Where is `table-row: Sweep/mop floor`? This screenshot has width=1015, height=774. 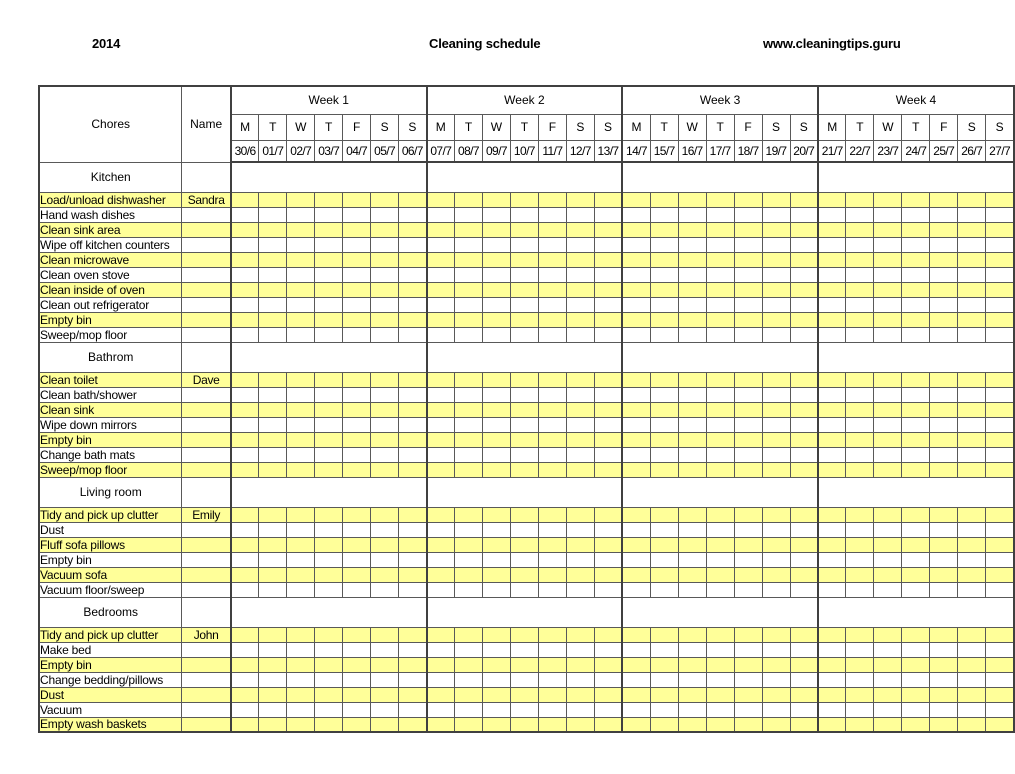
table-row: Sweep/mop floor is located at coordinates (526, 334).